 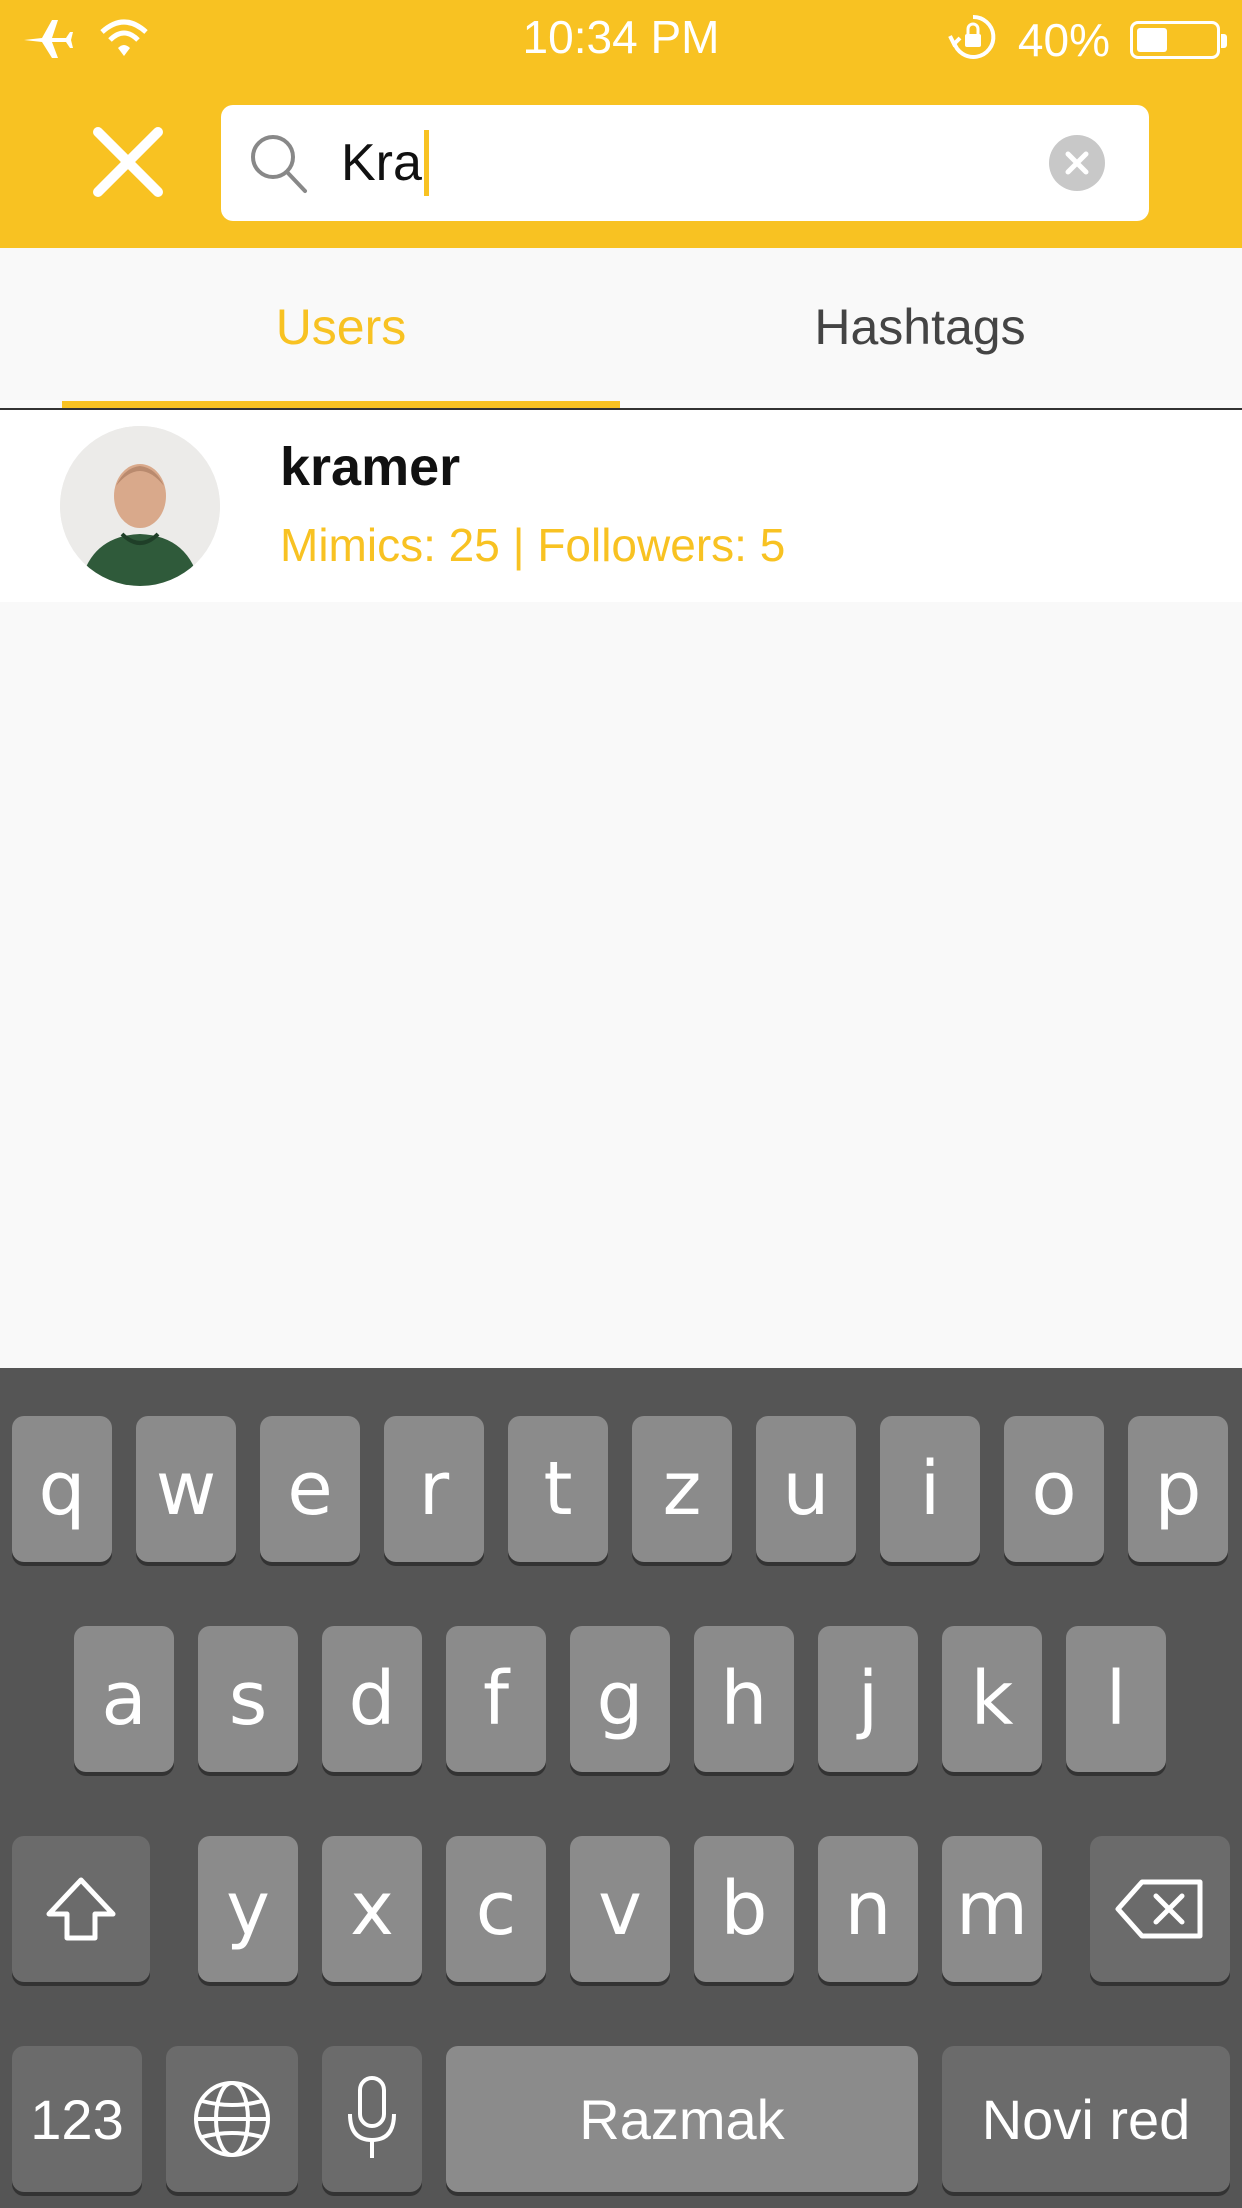 What do you see at coordinates (806, 1489) in the screenshot?
I see `key-u: u` at bounding box center [806, 1489].